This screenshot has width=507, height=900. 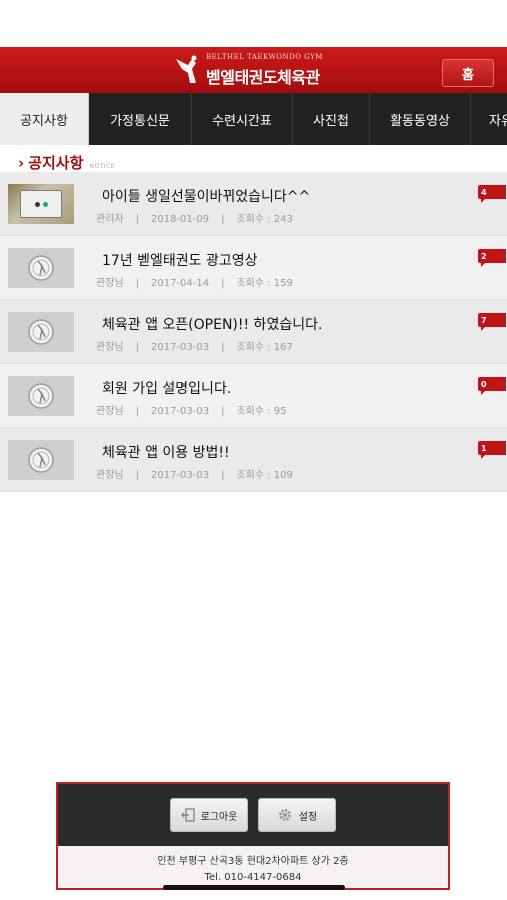 I want to click on comment-count-badge: 0, so click(x=492, y=386).